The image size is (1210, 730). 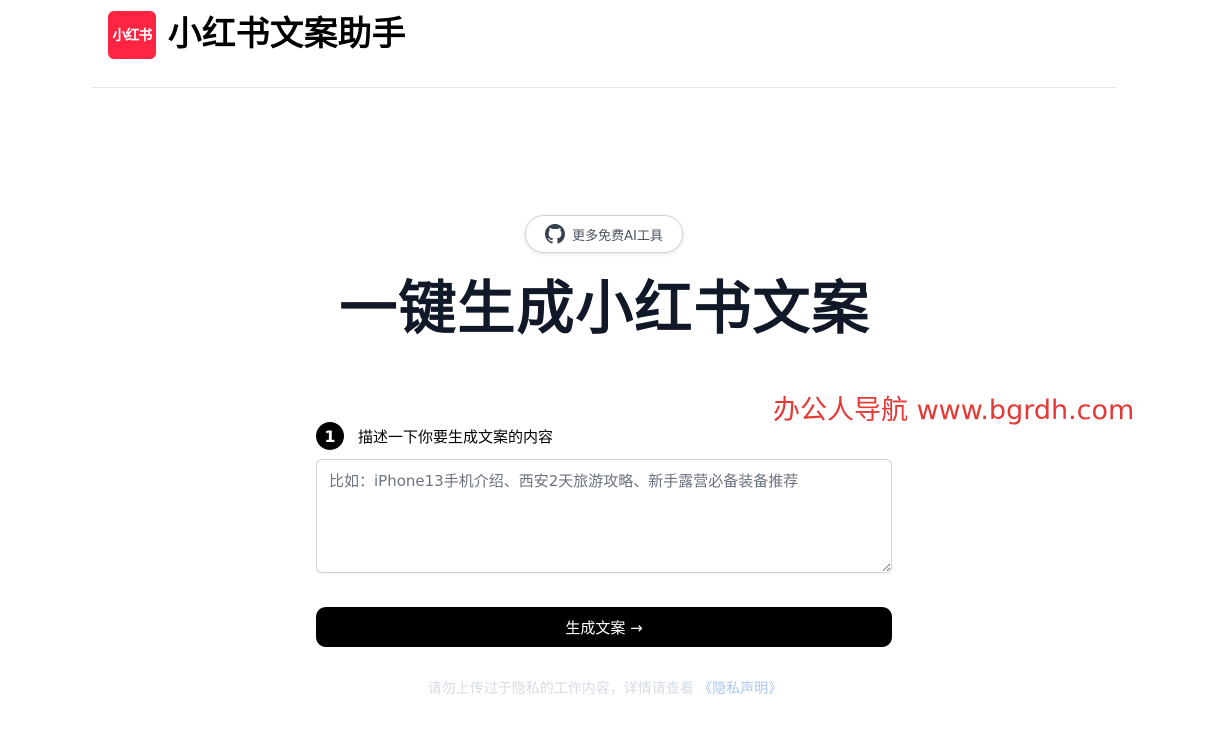 I want to click on privacy-notice: 请勿上传过于隐私的工作内容，详情请查看 《隐私声明》, so click(x=605, y=688).